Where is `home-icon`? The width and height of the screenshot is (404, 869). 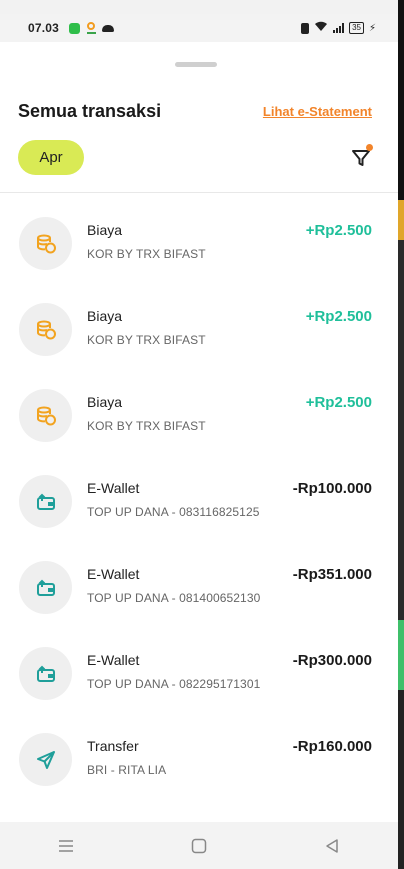
home-icon is located at coordinates (199, 846).